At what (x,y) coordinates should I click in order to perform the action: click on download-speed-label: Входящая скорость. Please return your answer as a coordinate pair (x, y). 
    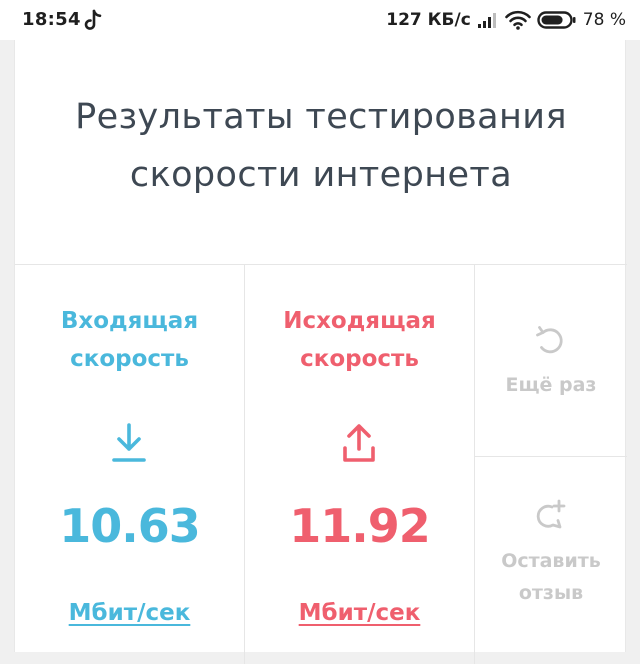
    Looking at the image, I should click on (129, 340).